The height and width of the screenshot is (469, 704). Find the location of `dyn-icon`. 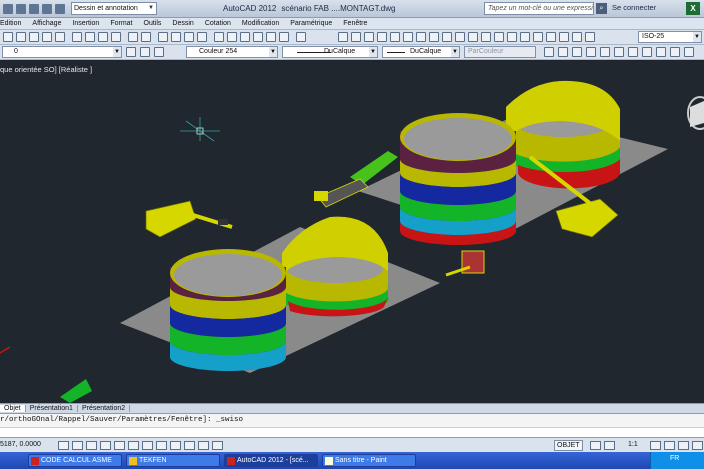

dyn-icon is located at coordinates (175, 445).